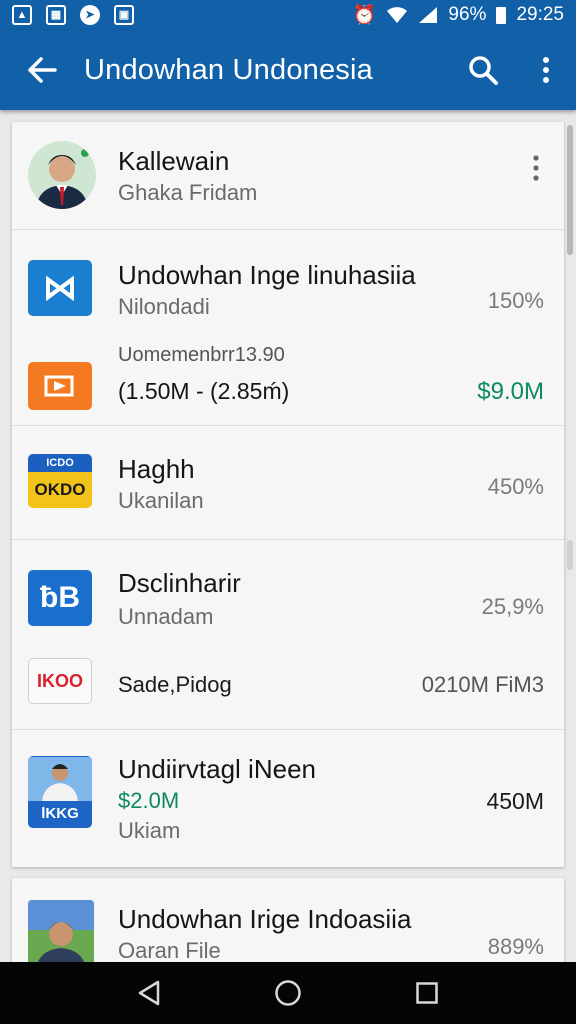 The width and height of the screenshot is (576, 1024). I want to click on nav-home-button, so click(288, 993).